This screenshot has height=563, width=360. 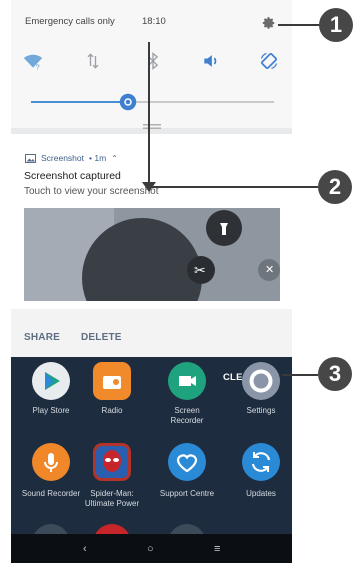 I want to click on spider-man-icon, so click(x=112, y=462).